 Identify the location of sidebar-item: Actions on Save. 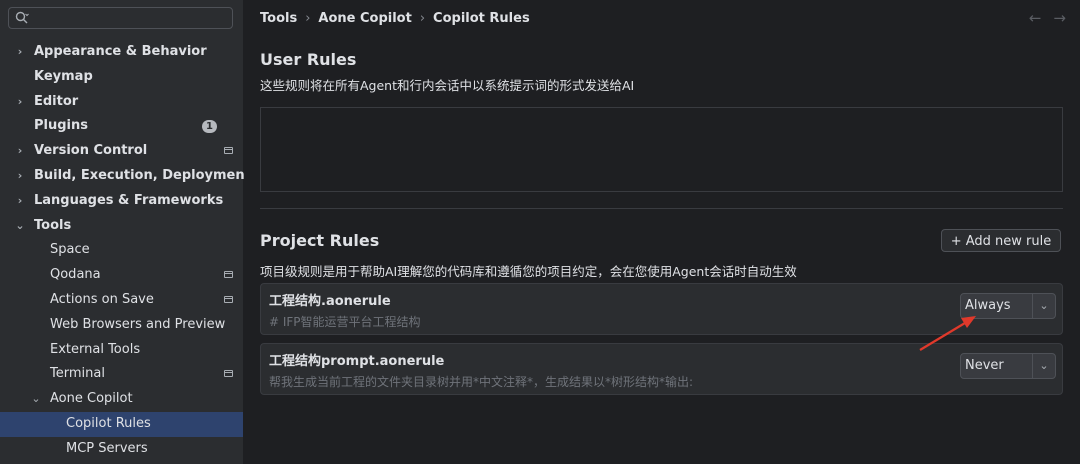
(121, 300).